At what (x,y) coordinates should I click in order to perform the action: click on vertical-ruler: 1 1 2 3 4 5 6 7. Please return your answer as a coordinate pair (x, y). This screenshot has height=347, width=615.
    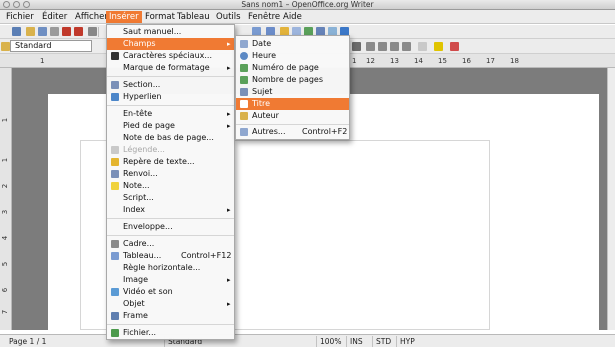
    Looking at the image, I should click on (6, 199).